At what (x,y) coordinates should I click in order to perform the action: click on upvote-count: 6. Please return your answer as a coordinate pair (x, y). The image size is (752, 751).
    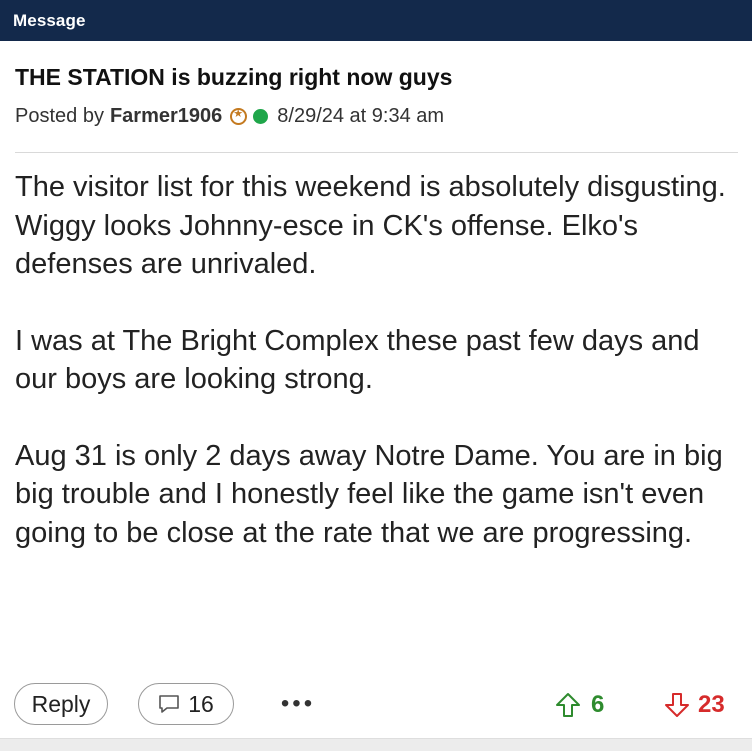
    Looking at the image, I should click on (598, 704).